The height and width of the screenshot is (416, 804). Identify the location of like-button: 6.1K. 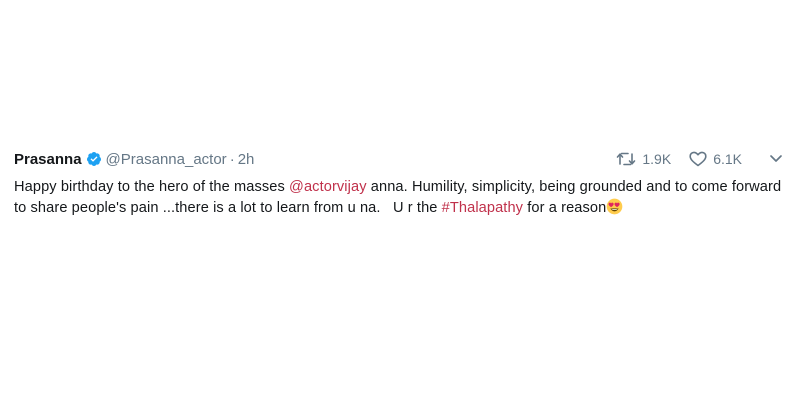
(715, 159).